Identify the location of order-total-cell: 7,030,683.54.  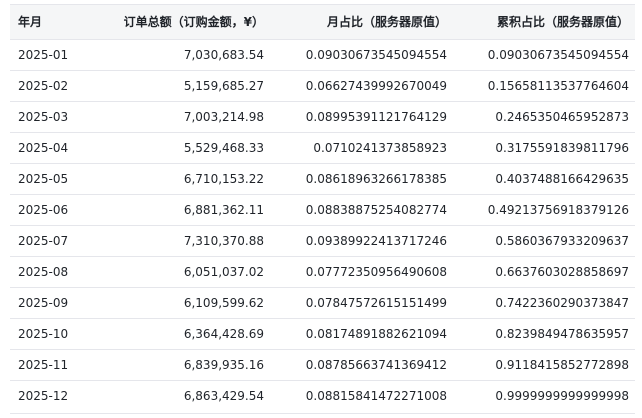
(185, 55).